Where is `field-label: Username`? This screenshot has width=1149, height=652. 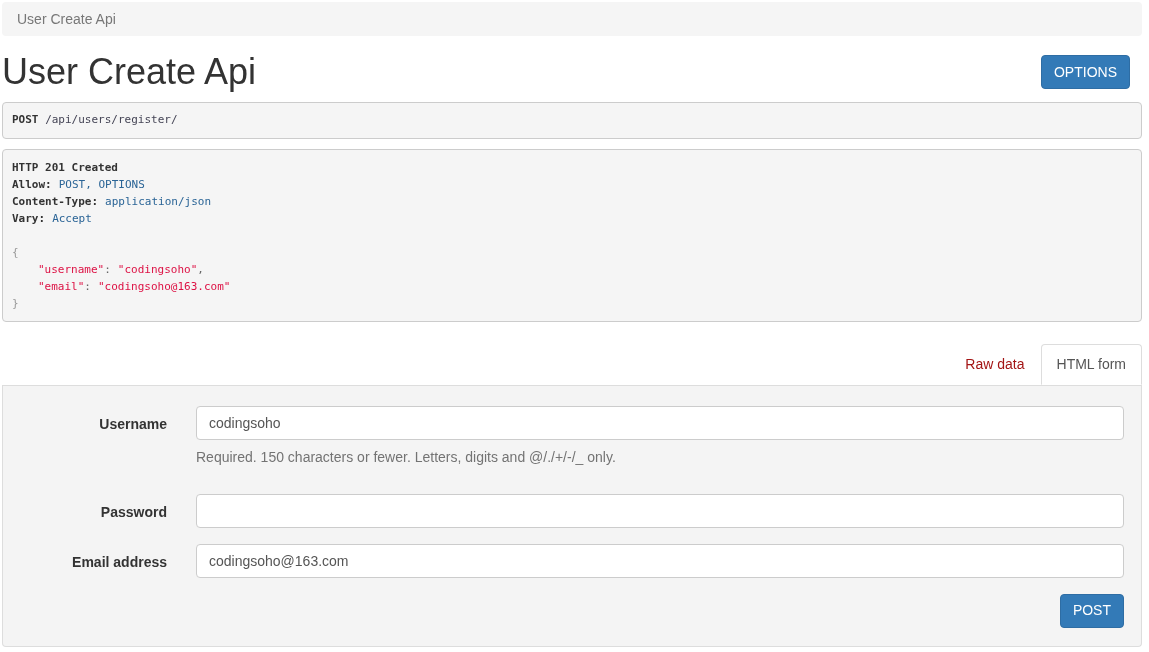
field-label: Username is located at coordinates (133, 424).